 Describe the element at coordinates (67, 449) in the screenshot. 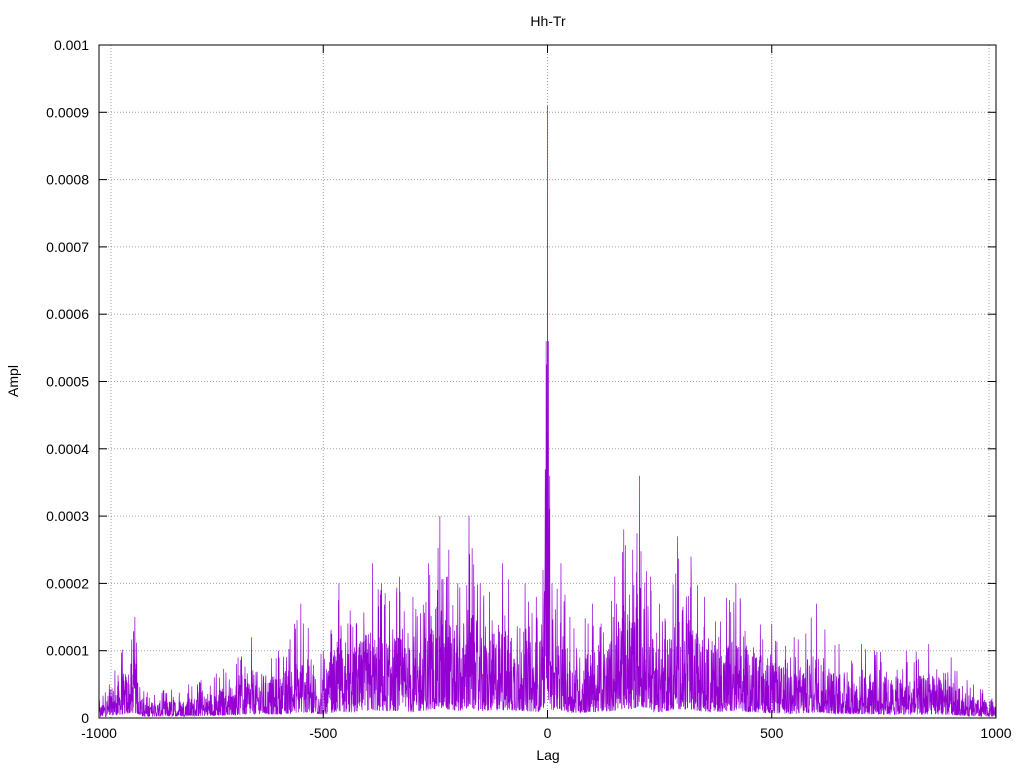

I see `y-tick-label: 0.0004` at that location.